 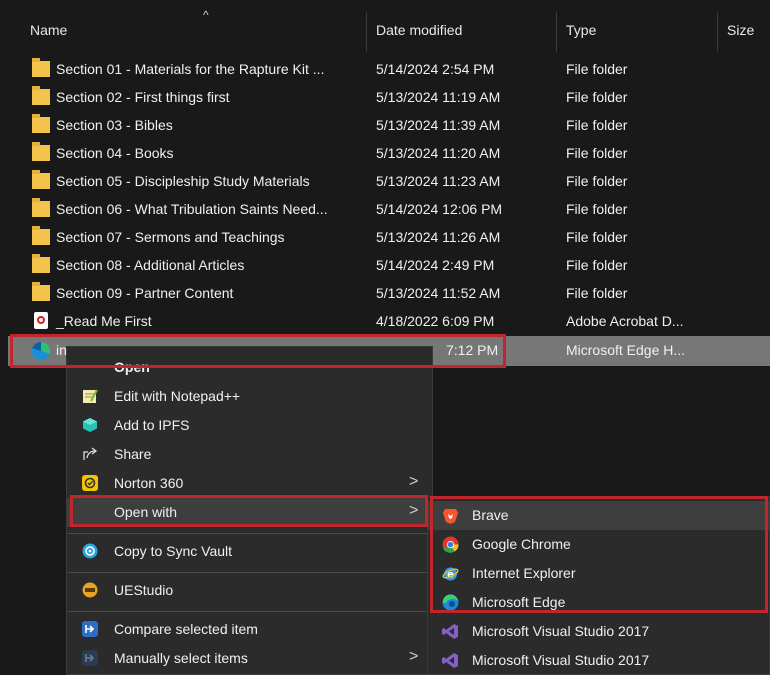 What do you see at coordinates (115, 153) in the screenshot?
I see `file-name: Section 04 - Books` at bounding box center [115, 153].